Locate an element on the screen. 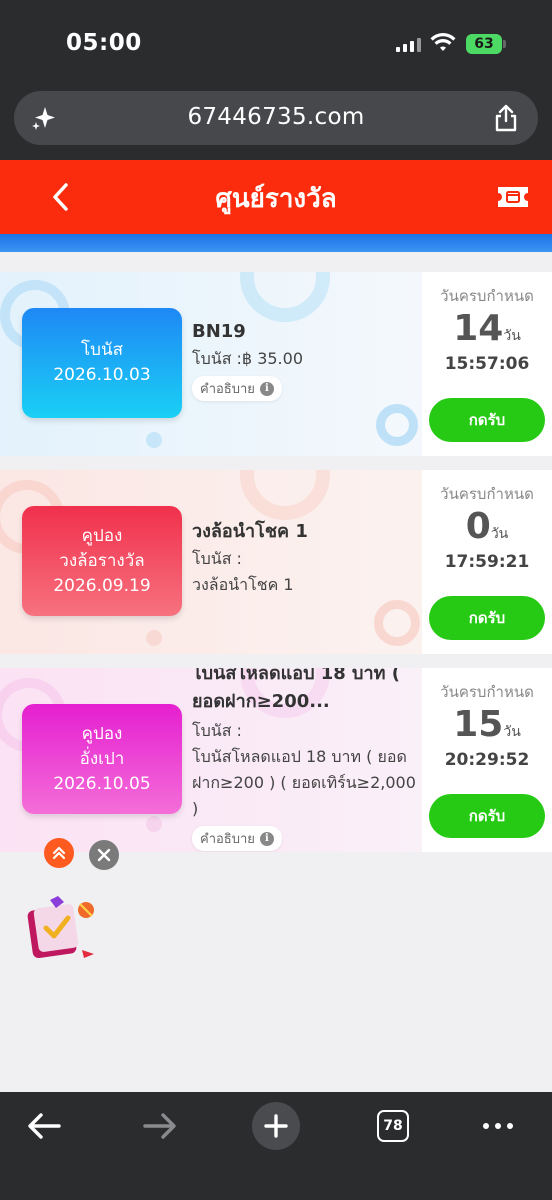 The image size is (552, 1200). days-number: 14 is located at coordinates (478, 328).